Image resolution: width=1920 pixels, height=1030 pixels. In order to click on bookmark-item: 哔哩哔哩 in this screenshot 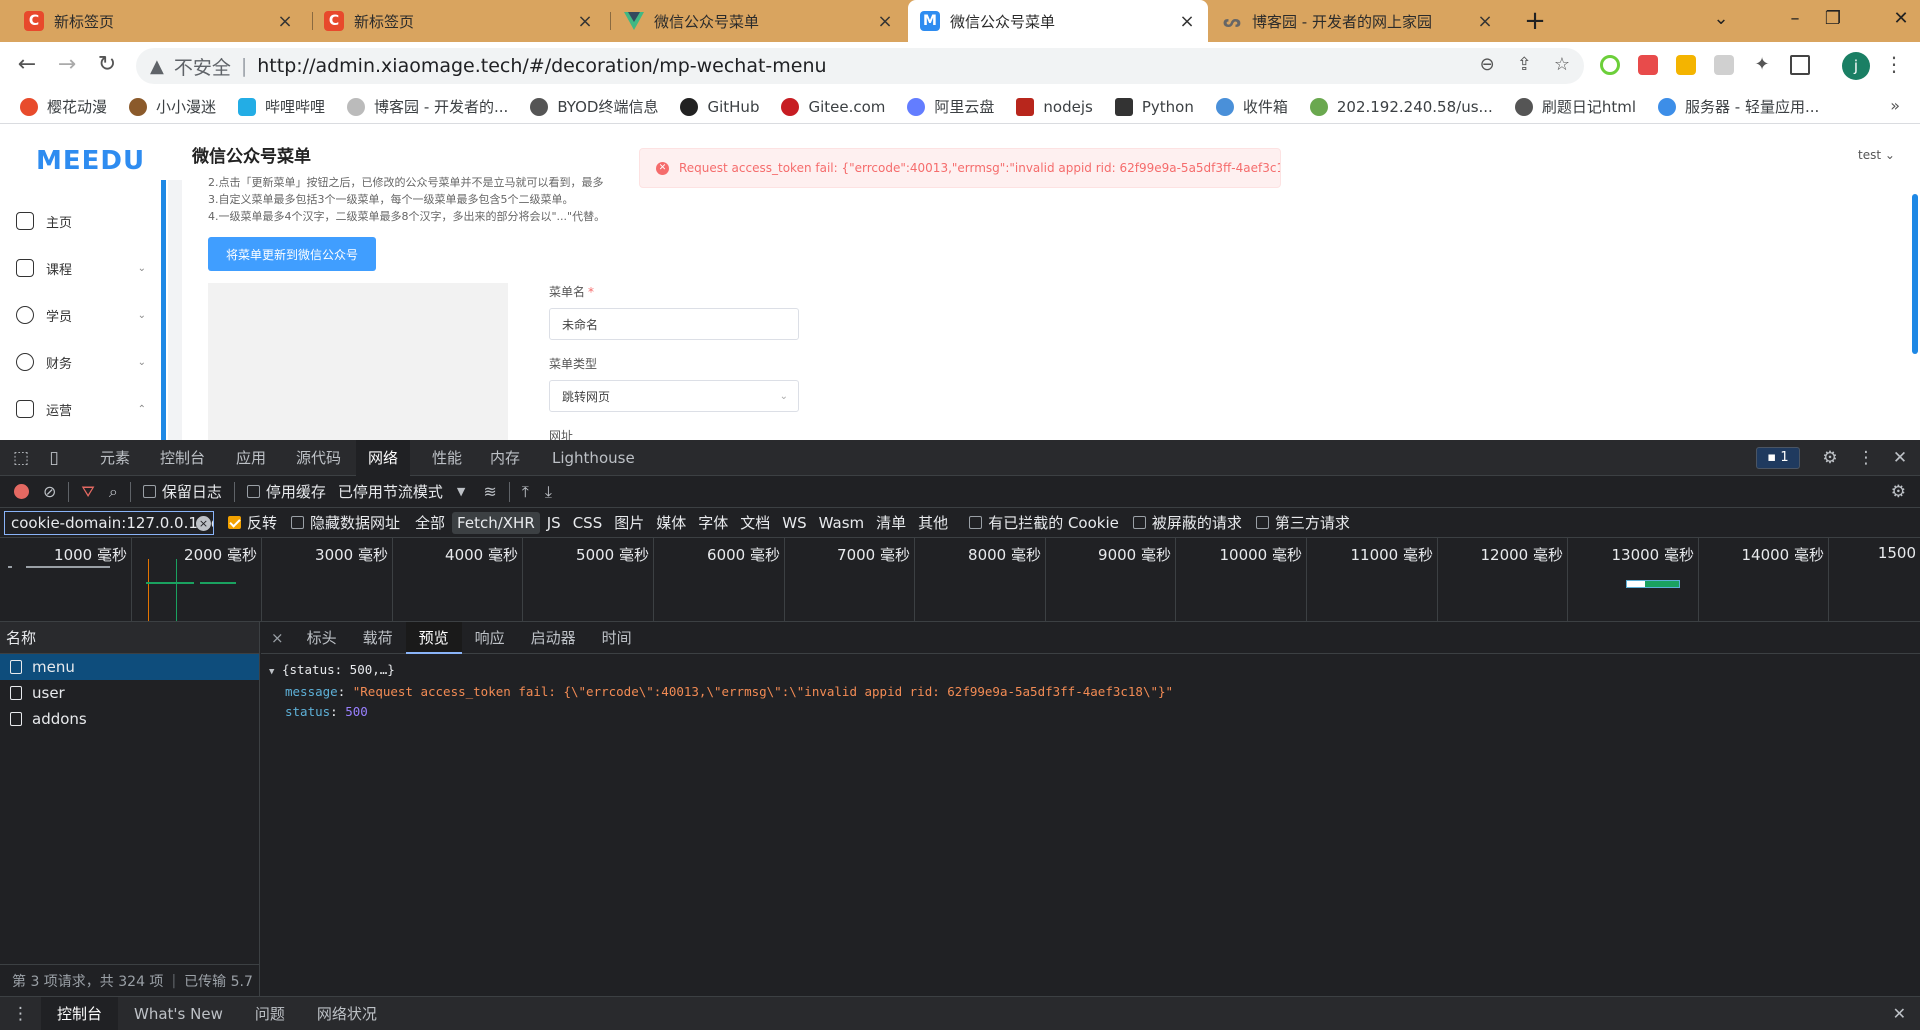, I will do `click(281, 106)`.